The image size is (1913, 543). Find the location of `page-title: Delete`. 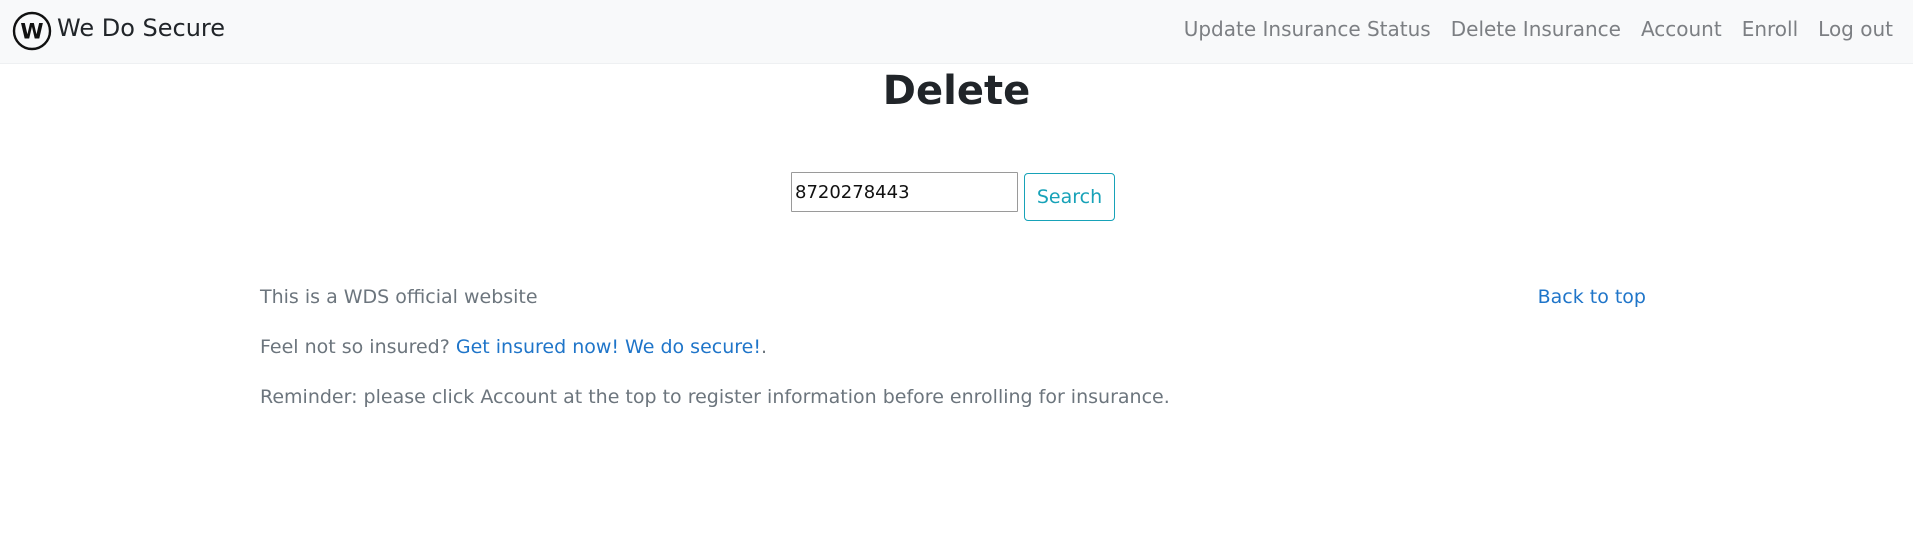

page-title: Delete is located at coordinates (956, 91).